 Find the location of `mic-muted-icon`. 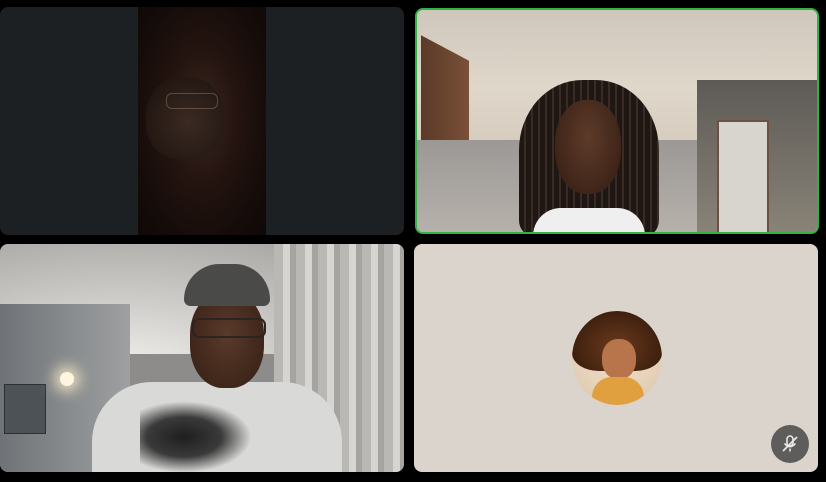

mic-muted-icon is located at coordinates (790, 444).